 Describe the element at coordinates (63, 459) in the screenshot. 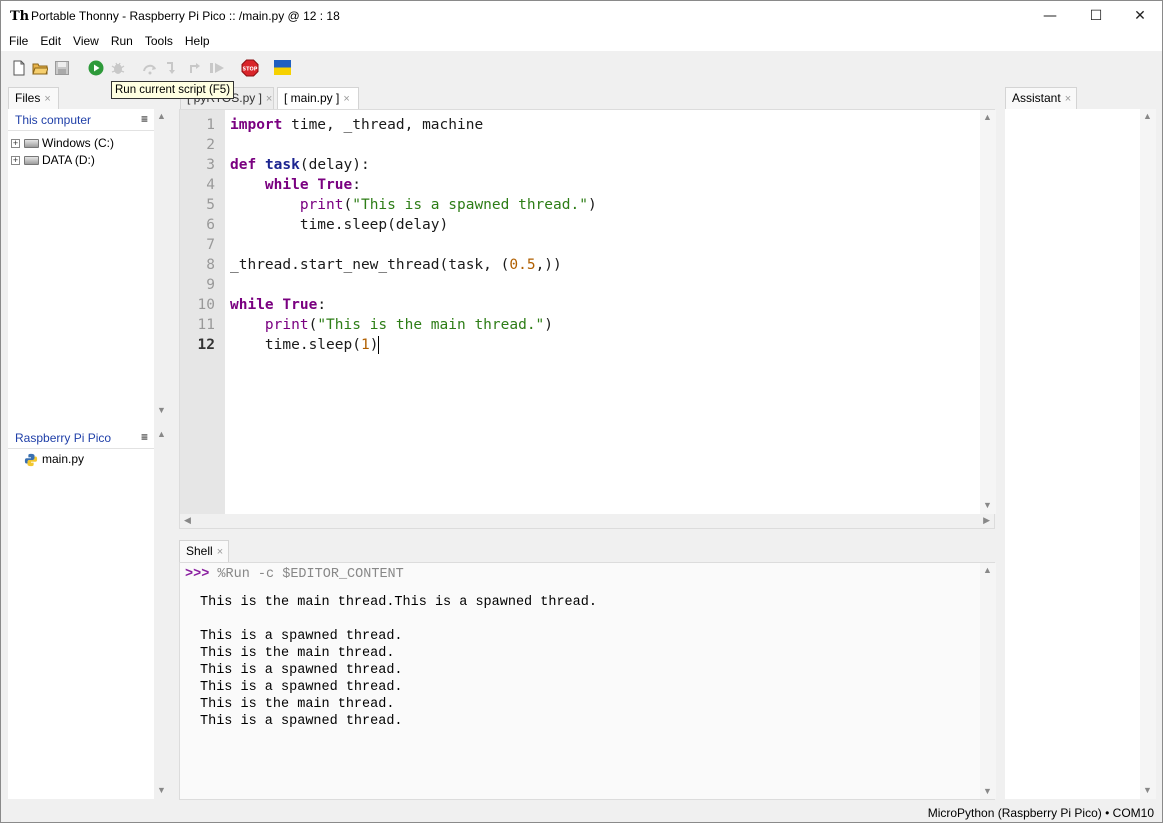

I see `file-label: main.py` at that location.